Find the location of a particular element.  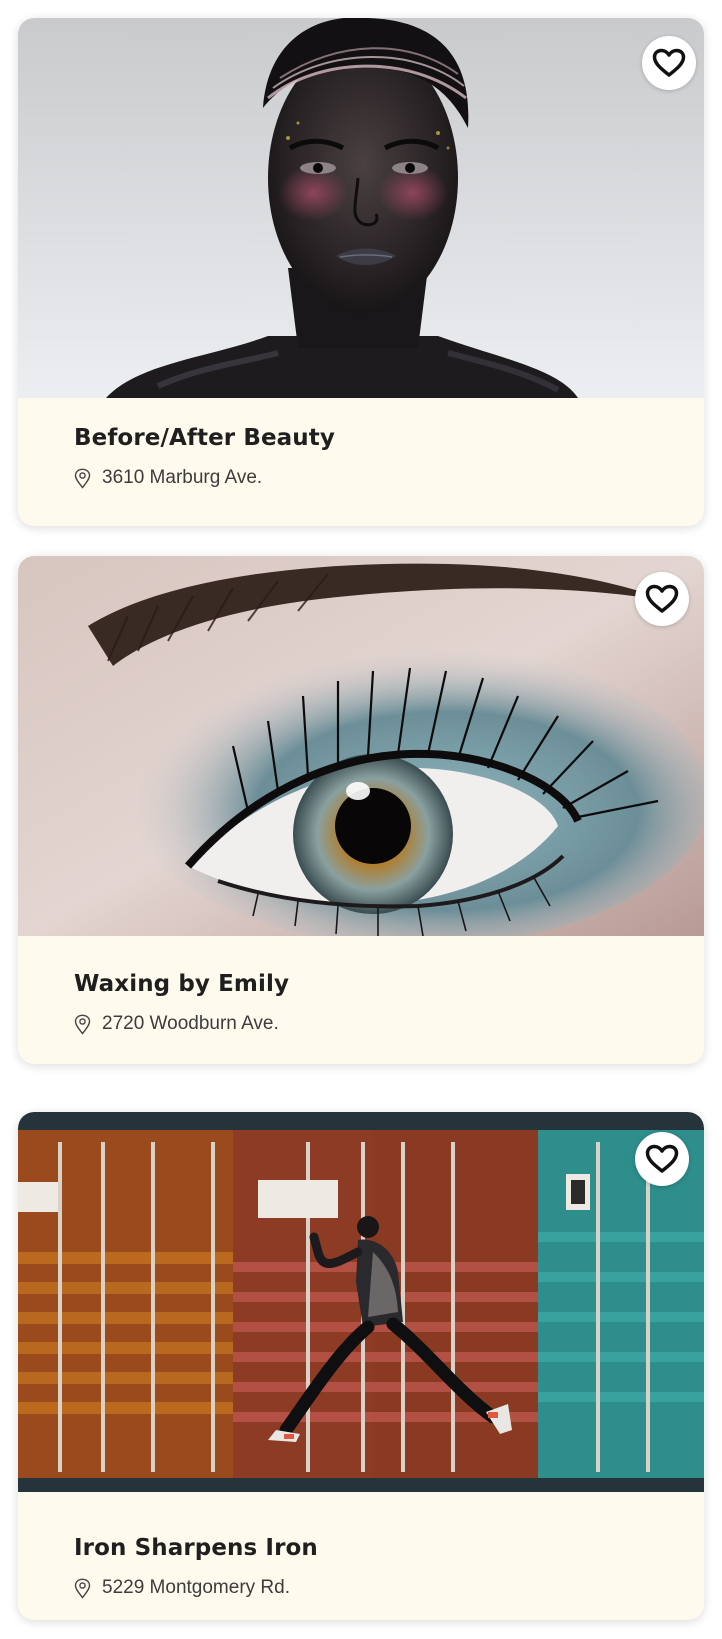

address-text: 5229 Montgomery Rd. is located at coordinates (196, 1588).